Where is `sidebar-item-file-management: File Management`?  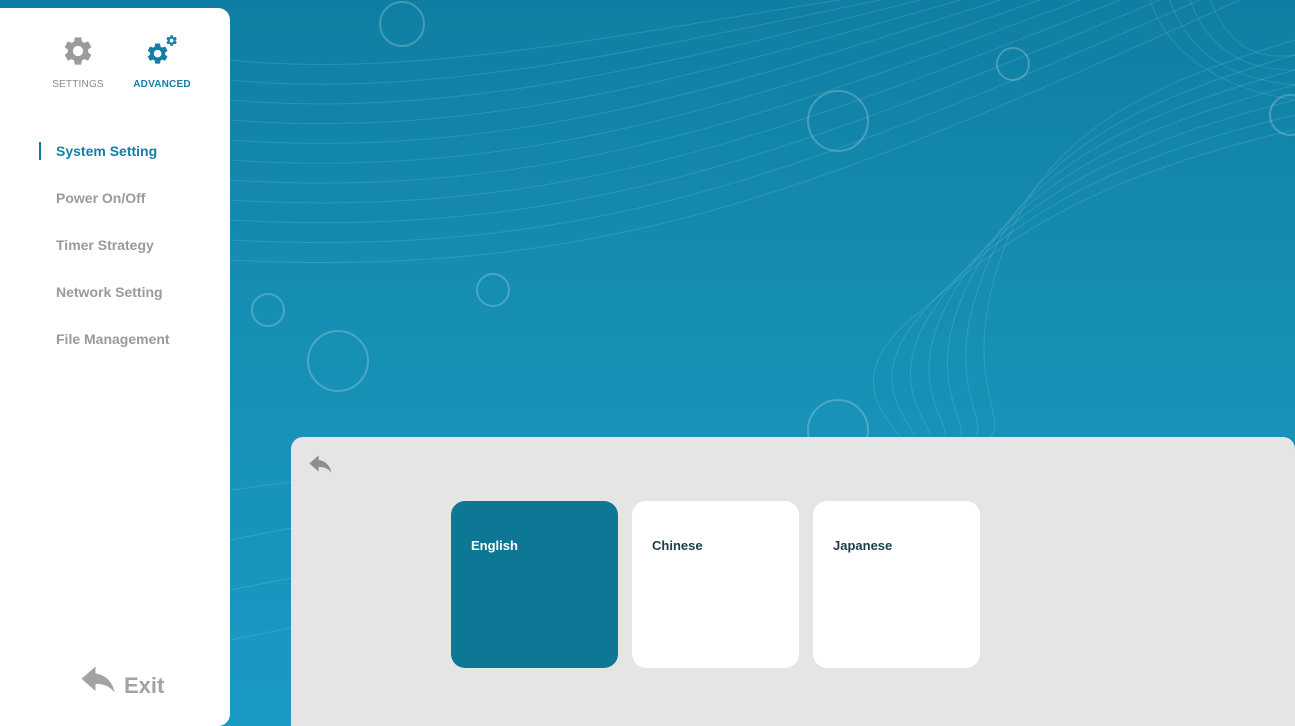
sidebar-item-file-management: File Management is located at coordinates (115, 339).